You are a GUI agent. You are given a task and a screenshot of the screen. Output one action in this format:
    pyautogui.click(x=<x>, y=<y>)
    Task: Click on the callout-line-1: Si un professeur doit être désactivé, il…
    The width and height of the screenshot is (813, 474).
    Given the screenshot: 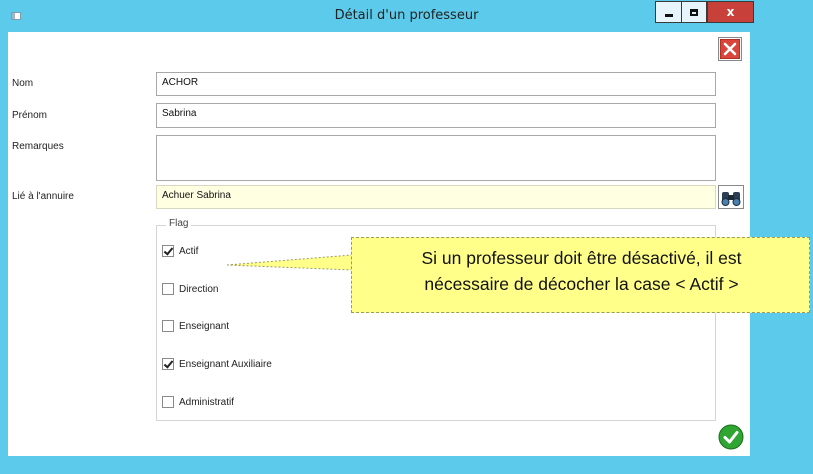 What is the action you would take?
    pyautogui.click(x=581, y=258)
    